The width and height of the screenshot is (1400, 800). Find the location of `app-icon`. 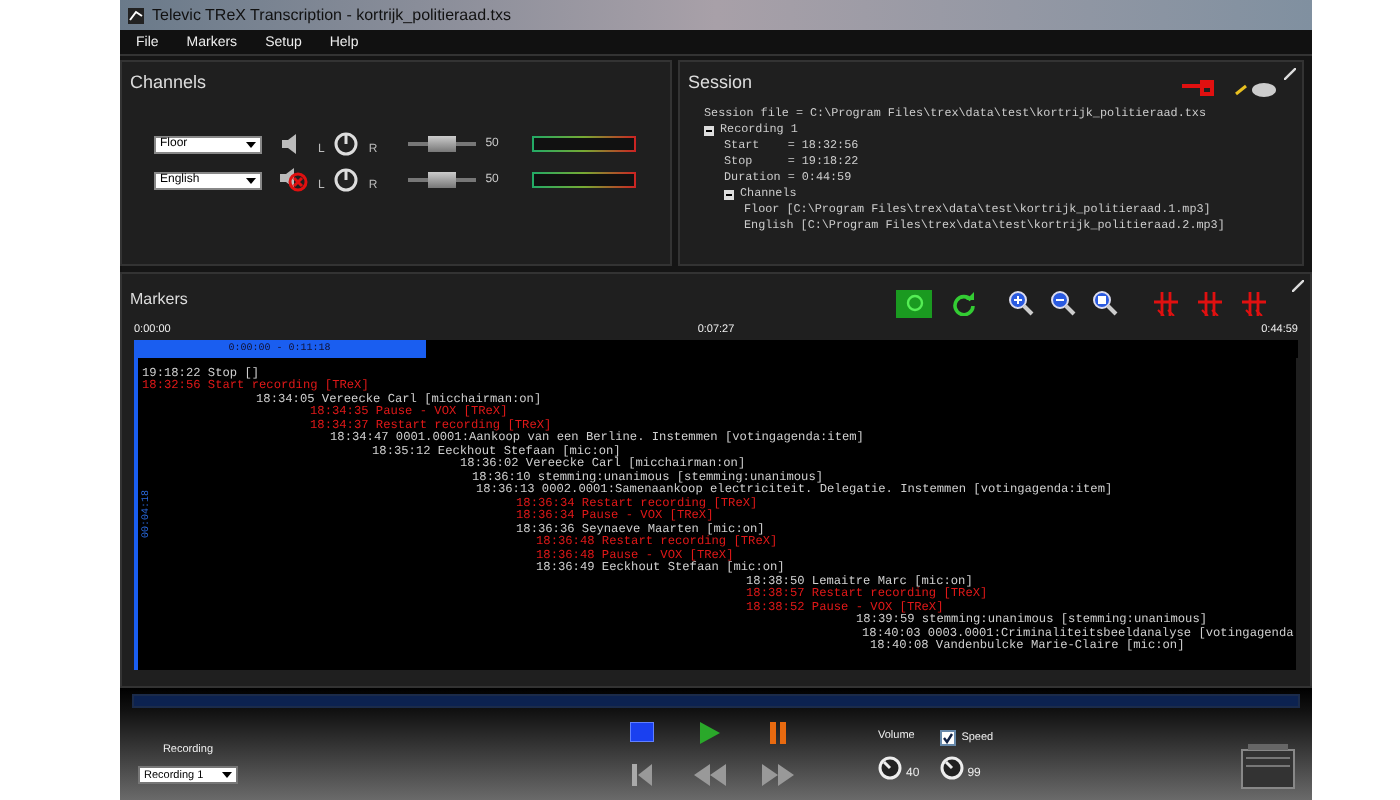

app-icon is located at coordinates (136, 15).